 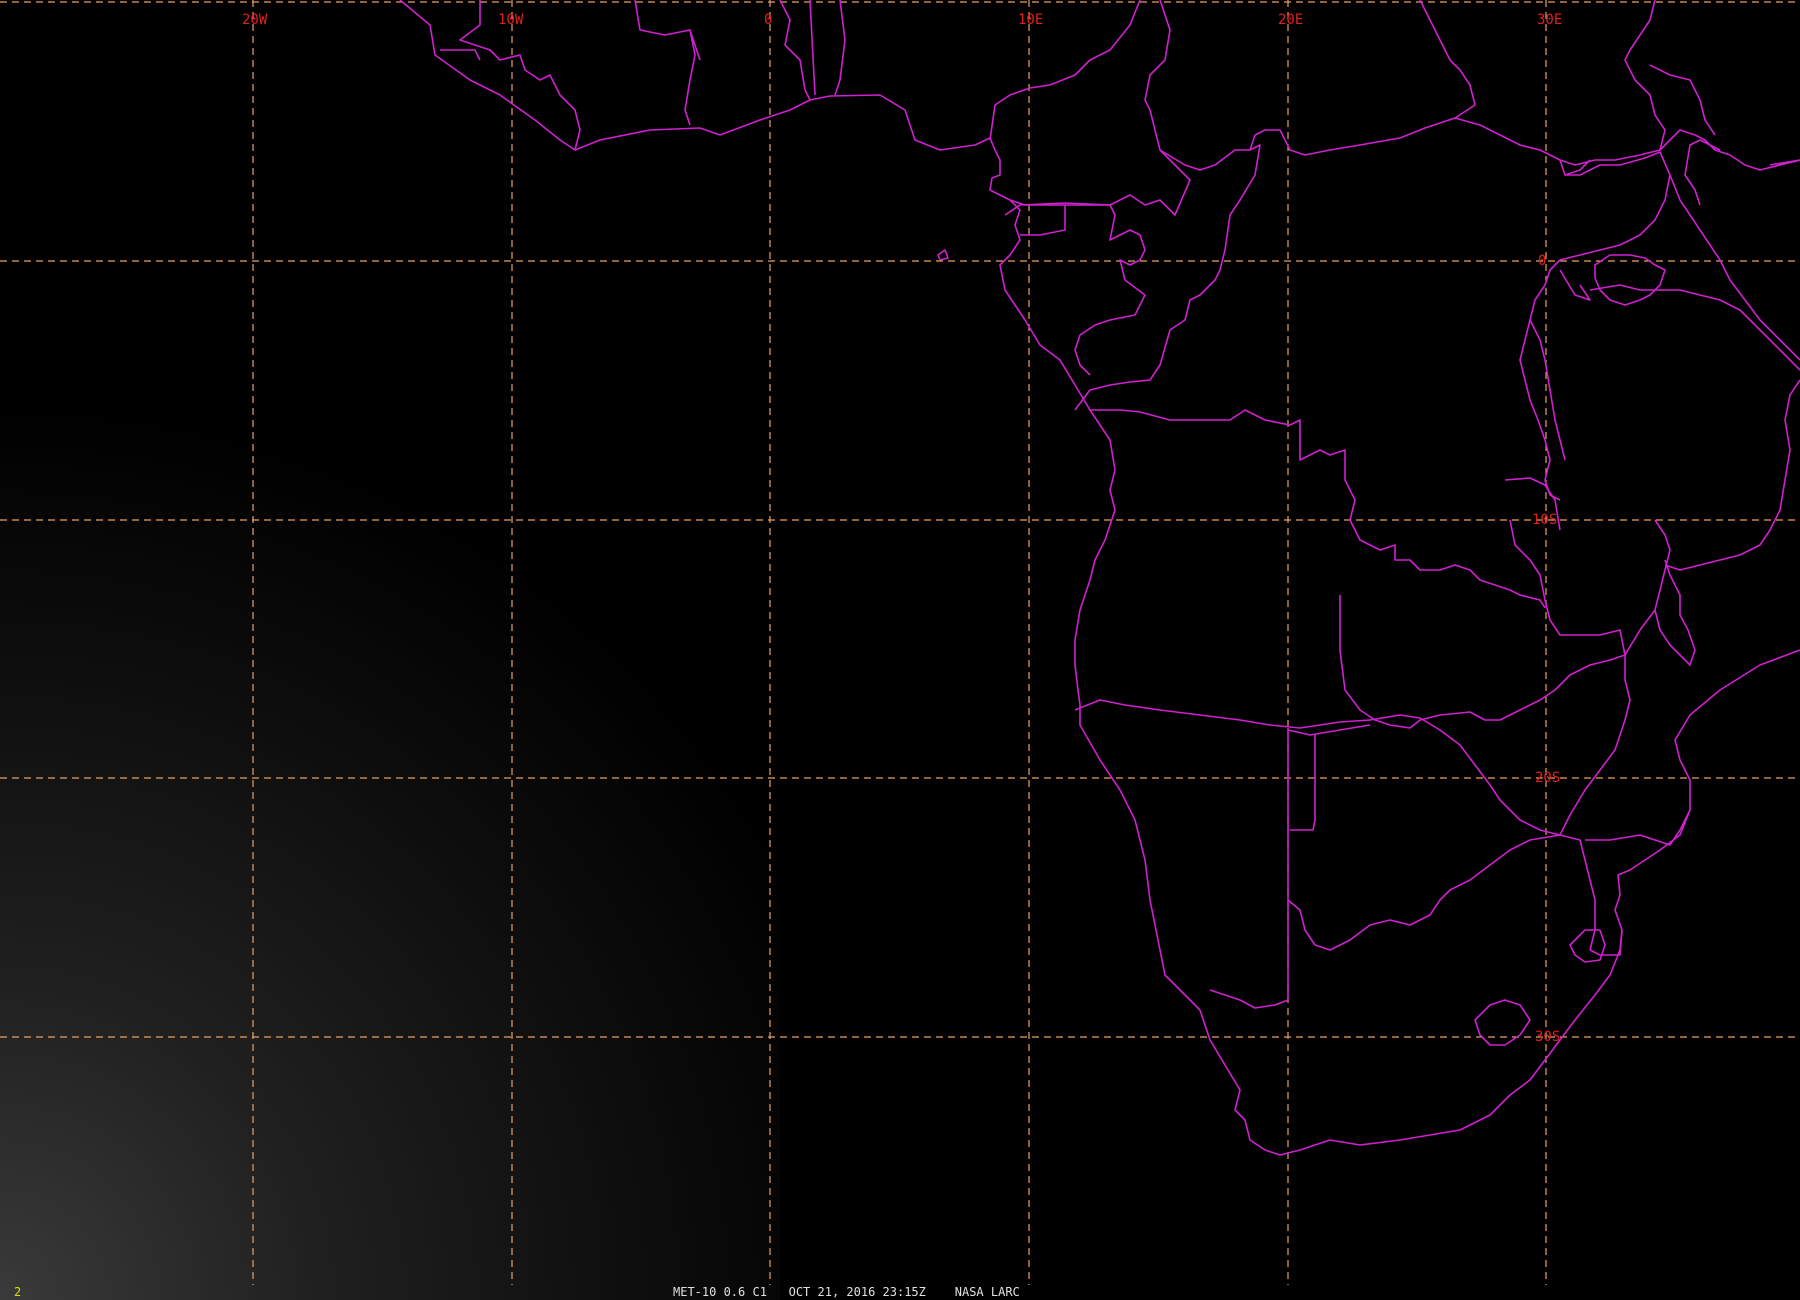 What do you see at coordinates (255, 20) in the screenshot?
I see `longitude-label-20w: 20W` at bounding box center [255, 20].